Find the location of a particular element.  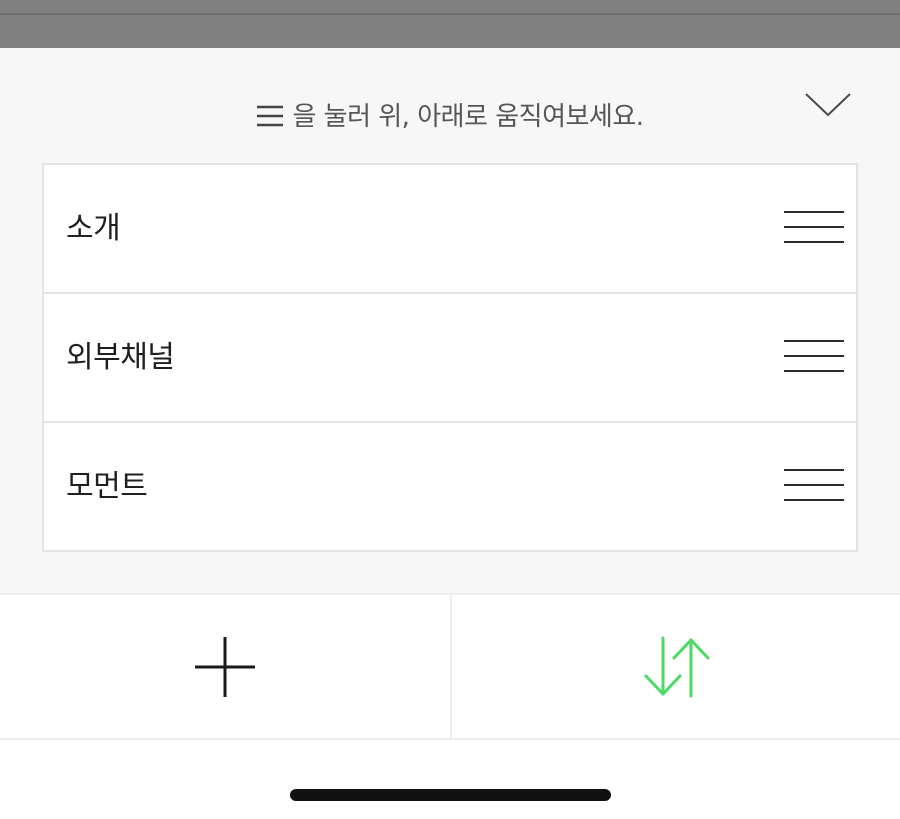

add-section-button is located at coordinates (224, 666).